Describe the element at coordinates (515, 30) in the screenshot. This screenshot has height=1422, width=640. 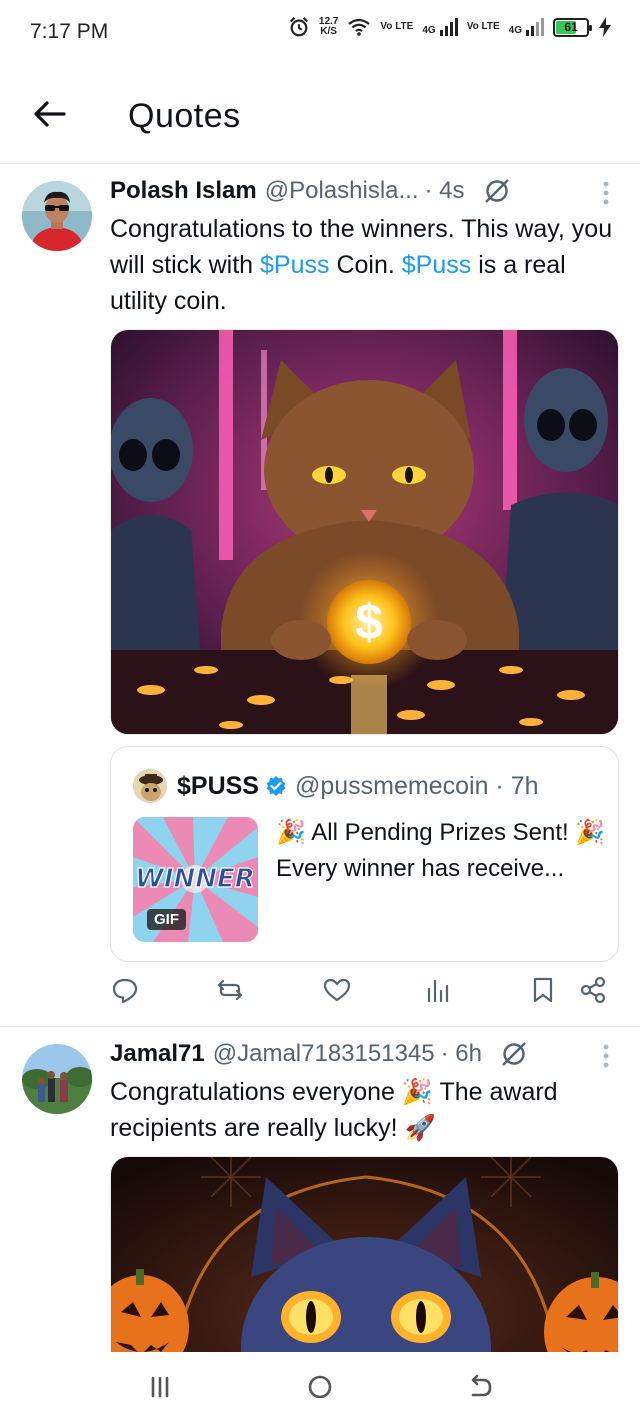
I see `sim2-gen: 4G` at that location.